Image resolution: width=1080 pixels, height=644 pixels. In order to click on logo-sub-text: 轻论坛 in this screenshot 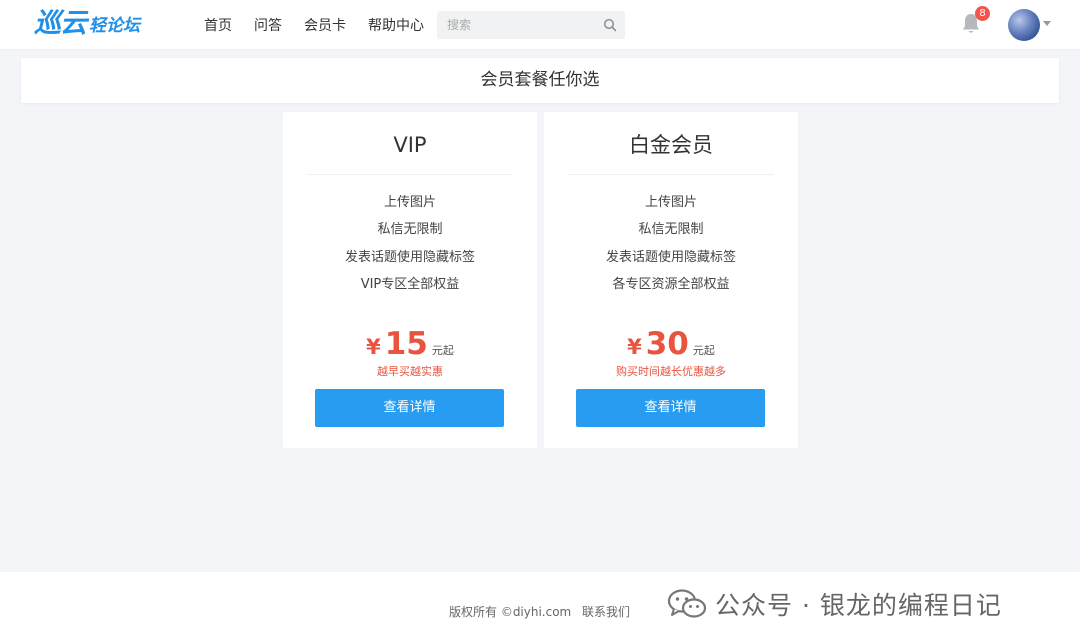, I will do `click(114, 26)`.